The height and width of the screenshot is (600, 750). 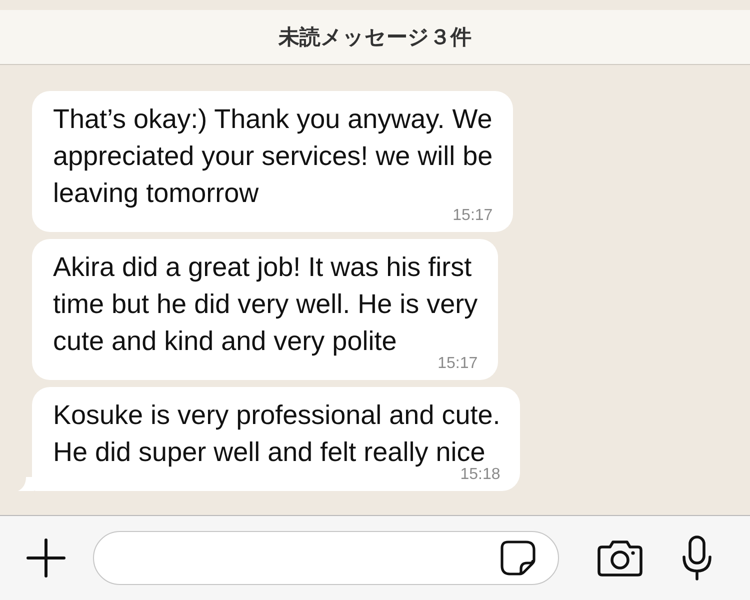 I want to click on message-text: Kosuke is very professional and cute. He did super well and felt really nice, so click(x=276, y=433).